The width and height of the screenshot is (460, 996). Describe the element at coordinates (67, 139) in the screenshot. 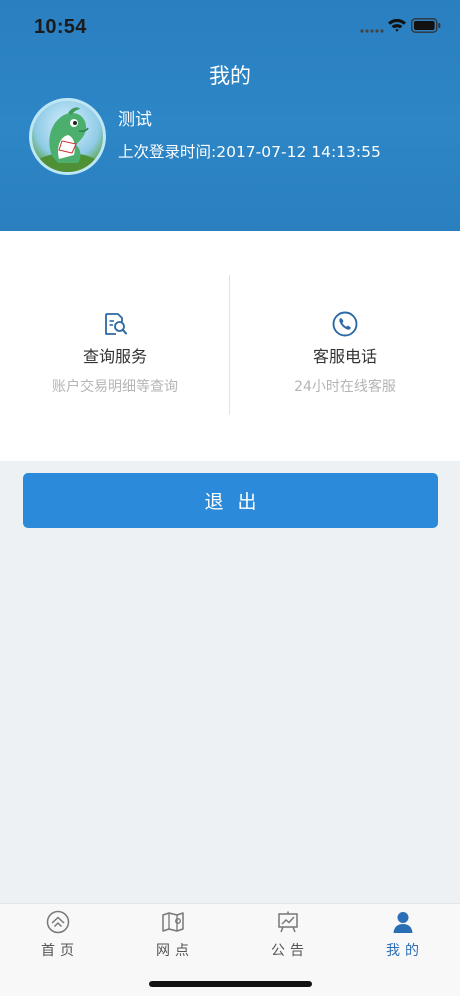

I see `dolphin-mascot-icon` at that location.